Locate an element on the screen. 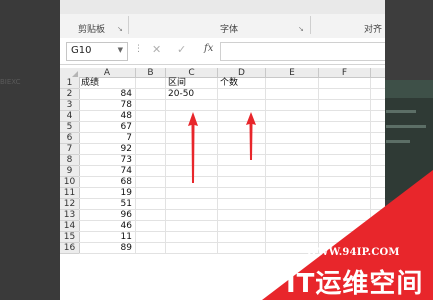  watermark-brand: IT运维空间 is located at coordinates (355, 284).